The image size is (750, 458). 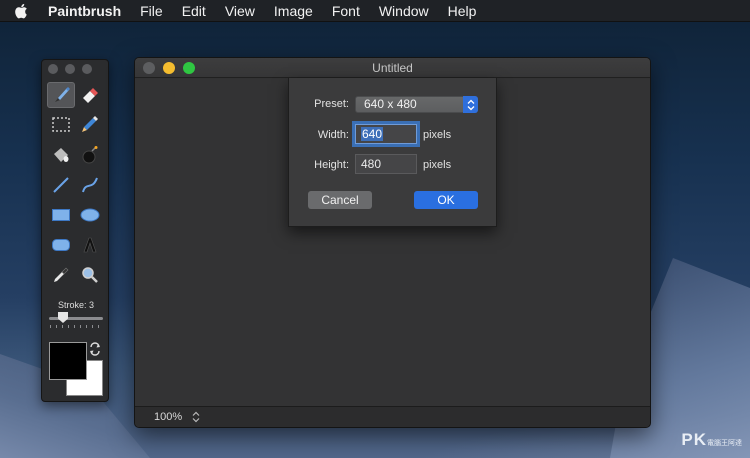 I want to click on zoom-level: 100%, so click(x=168, y=417).